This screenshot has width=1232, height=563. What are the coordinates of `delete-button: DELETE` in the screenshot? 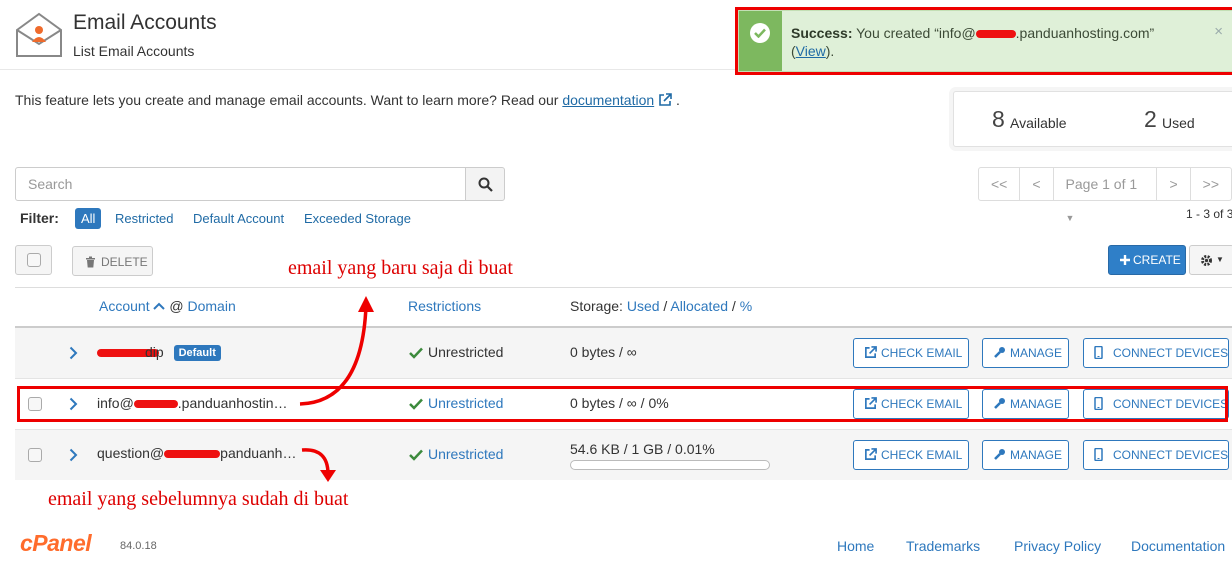 It's located at (112, 261).